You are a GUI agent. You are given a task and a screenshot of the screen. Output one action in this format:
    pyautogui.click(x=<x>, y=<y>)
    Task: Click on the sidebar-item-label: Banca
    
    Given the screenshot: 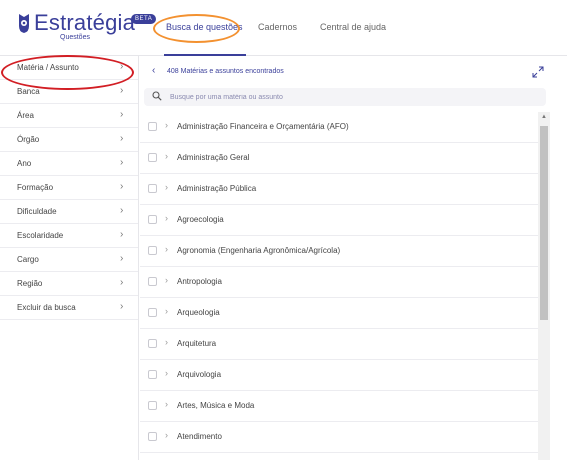 What is the action you would take?
    pyautogui.click(x=28, y=91)
    